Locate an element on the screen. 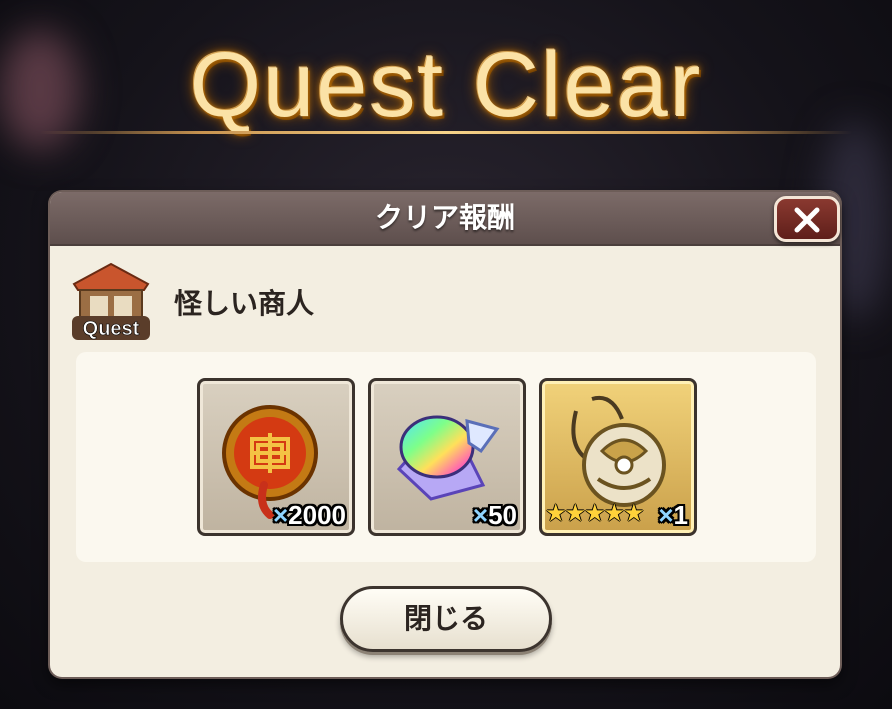  close-x-button is located at coordinates (807, 219).